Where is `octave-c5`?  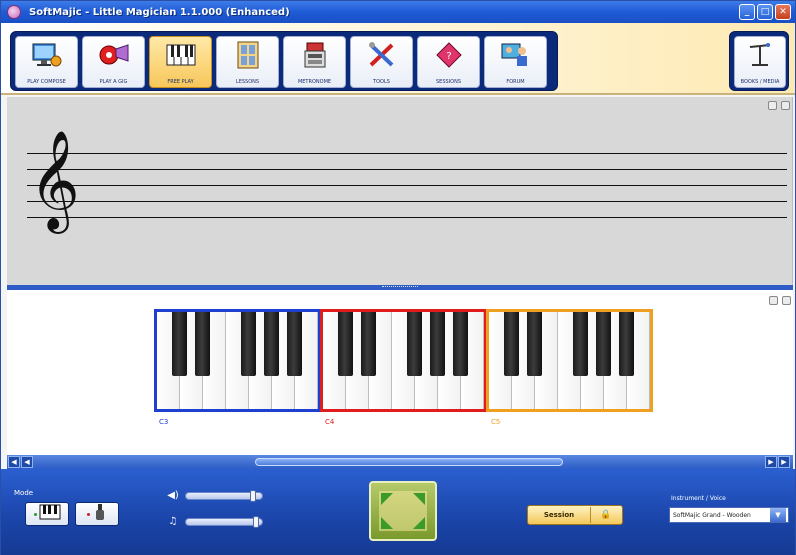 octave-c5 is located at coordinates (569, 360).